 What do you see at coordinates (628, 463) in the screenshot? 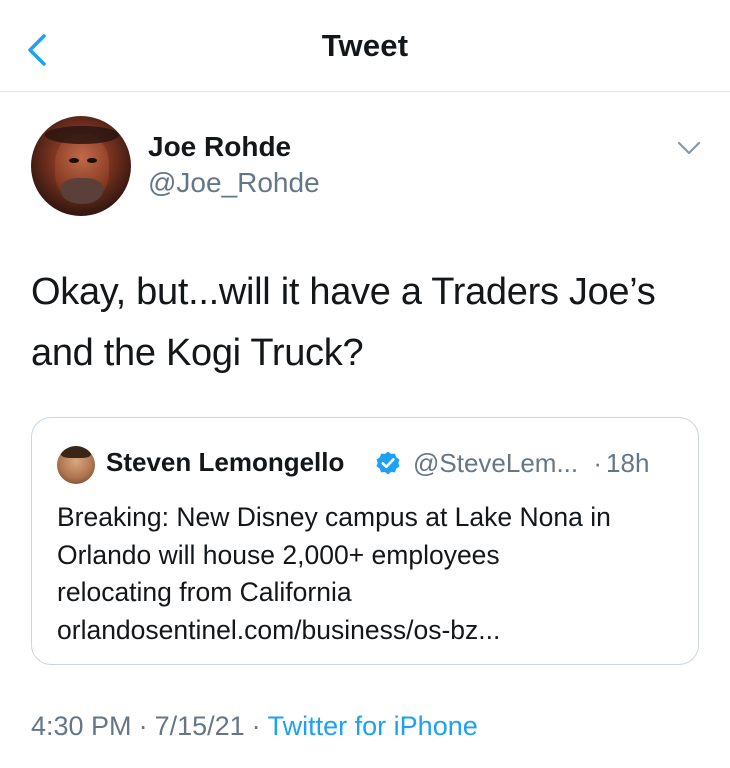
I see `quoted-tweet-age: 18h` at bounding box center [628, 463].